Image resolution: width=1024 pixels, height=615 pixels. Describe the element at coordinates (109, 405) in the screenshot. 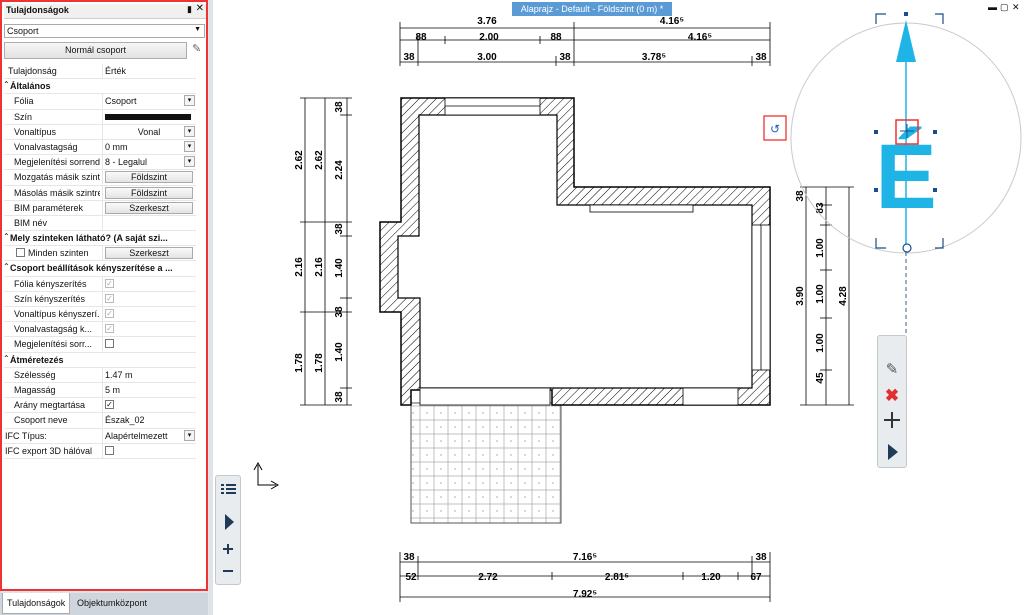

I see `keep-ratio-checkbox: ✓` at that location.